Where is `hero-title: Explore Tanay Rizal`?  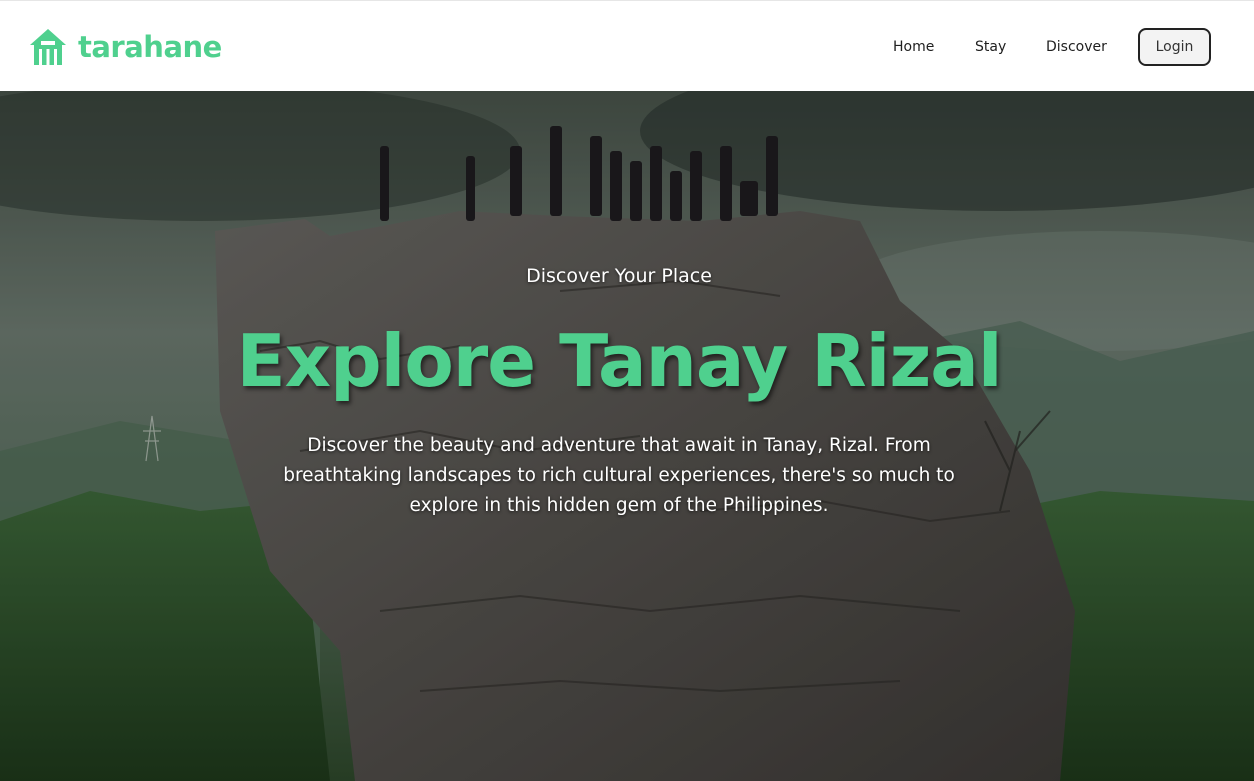
hero-title: Explore Tanay Rizal is located at coordinates (619, 361).